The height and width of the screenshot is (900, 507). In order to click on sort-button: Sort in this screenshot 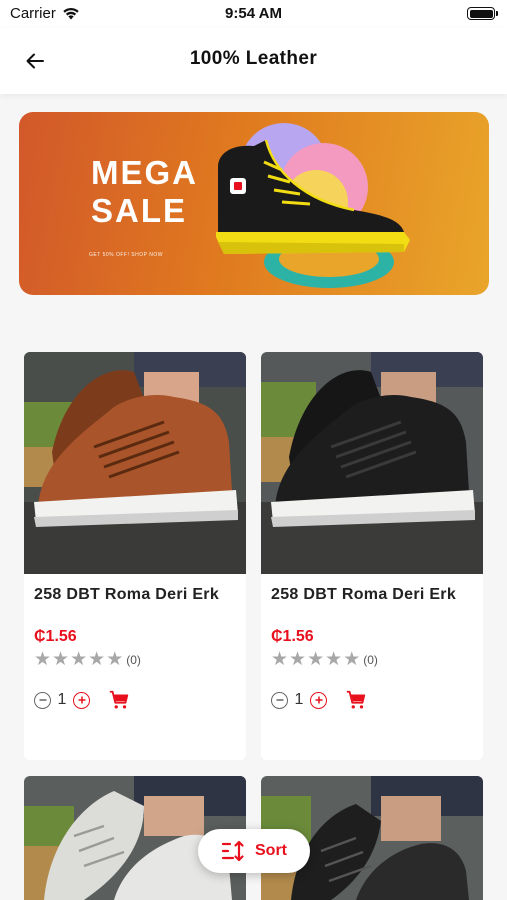, I will do `click(254, 851)`.